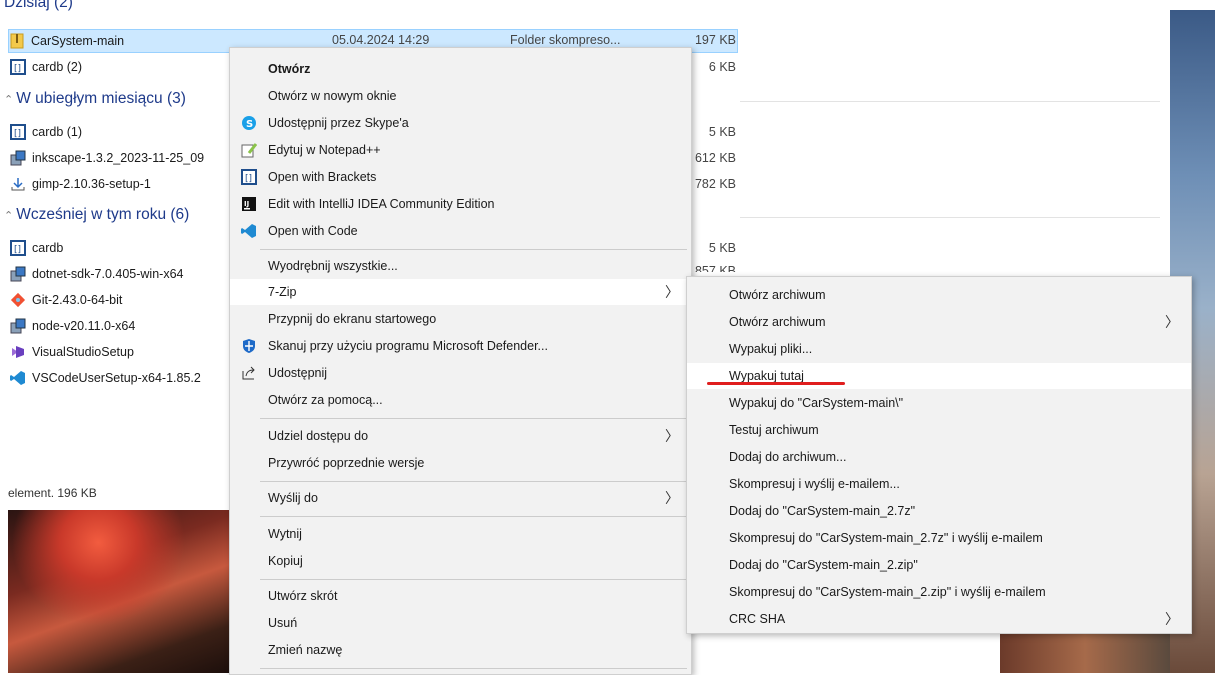  What do you see at coordinates (460, 436) in the screenshot?
I see `menu-item-give-access: Udziel dostępu do 〉` at bounding box center [460, 436].